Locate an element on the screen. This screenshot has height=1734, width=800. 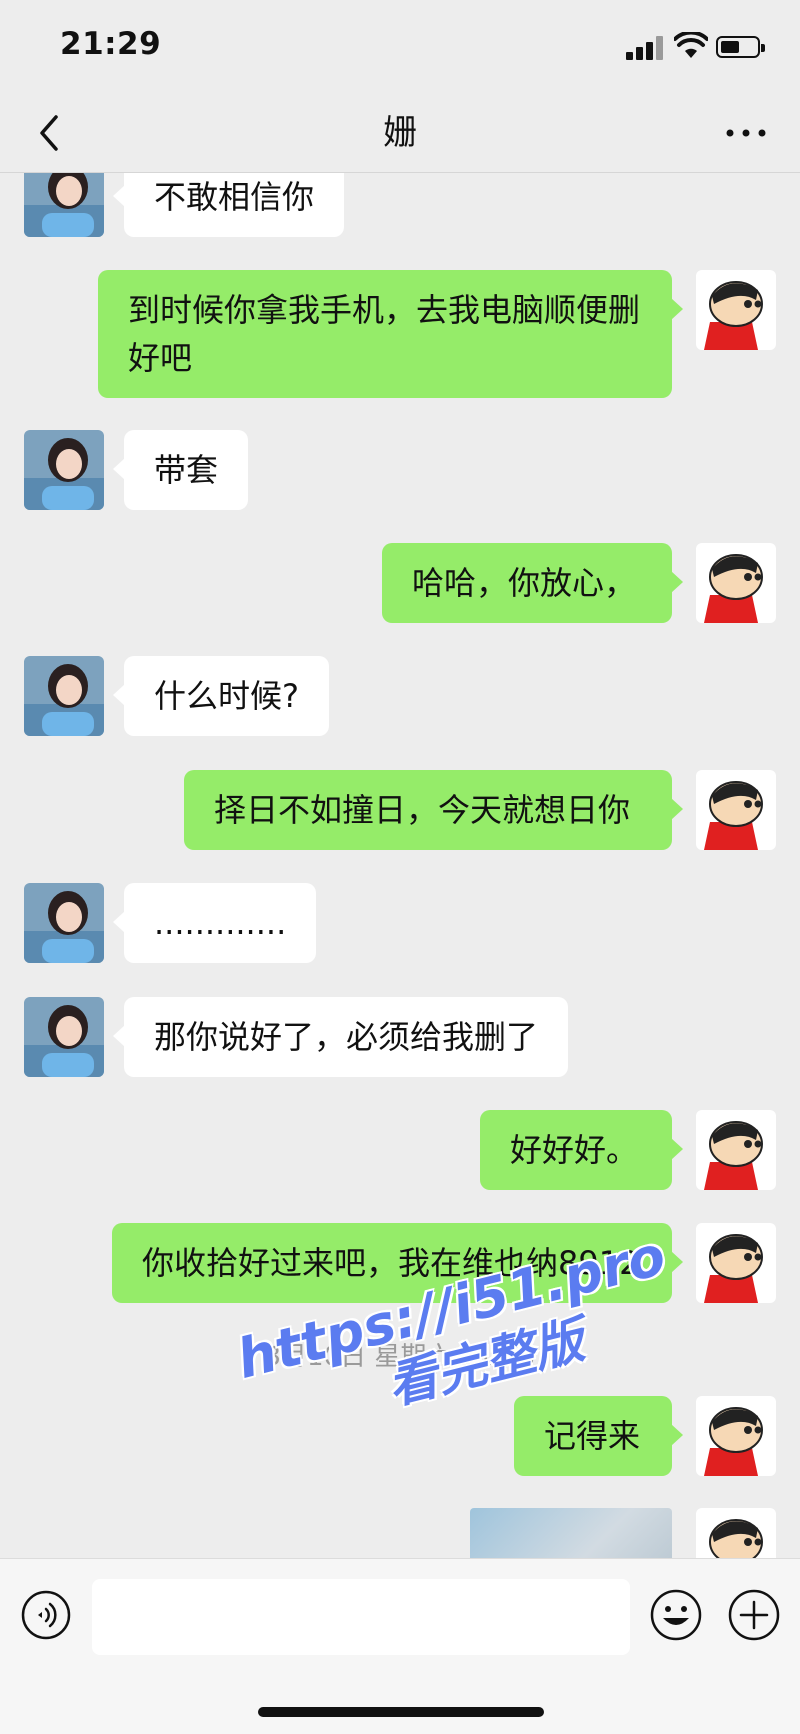
emoji-button is located at coordinates (676, 1615).